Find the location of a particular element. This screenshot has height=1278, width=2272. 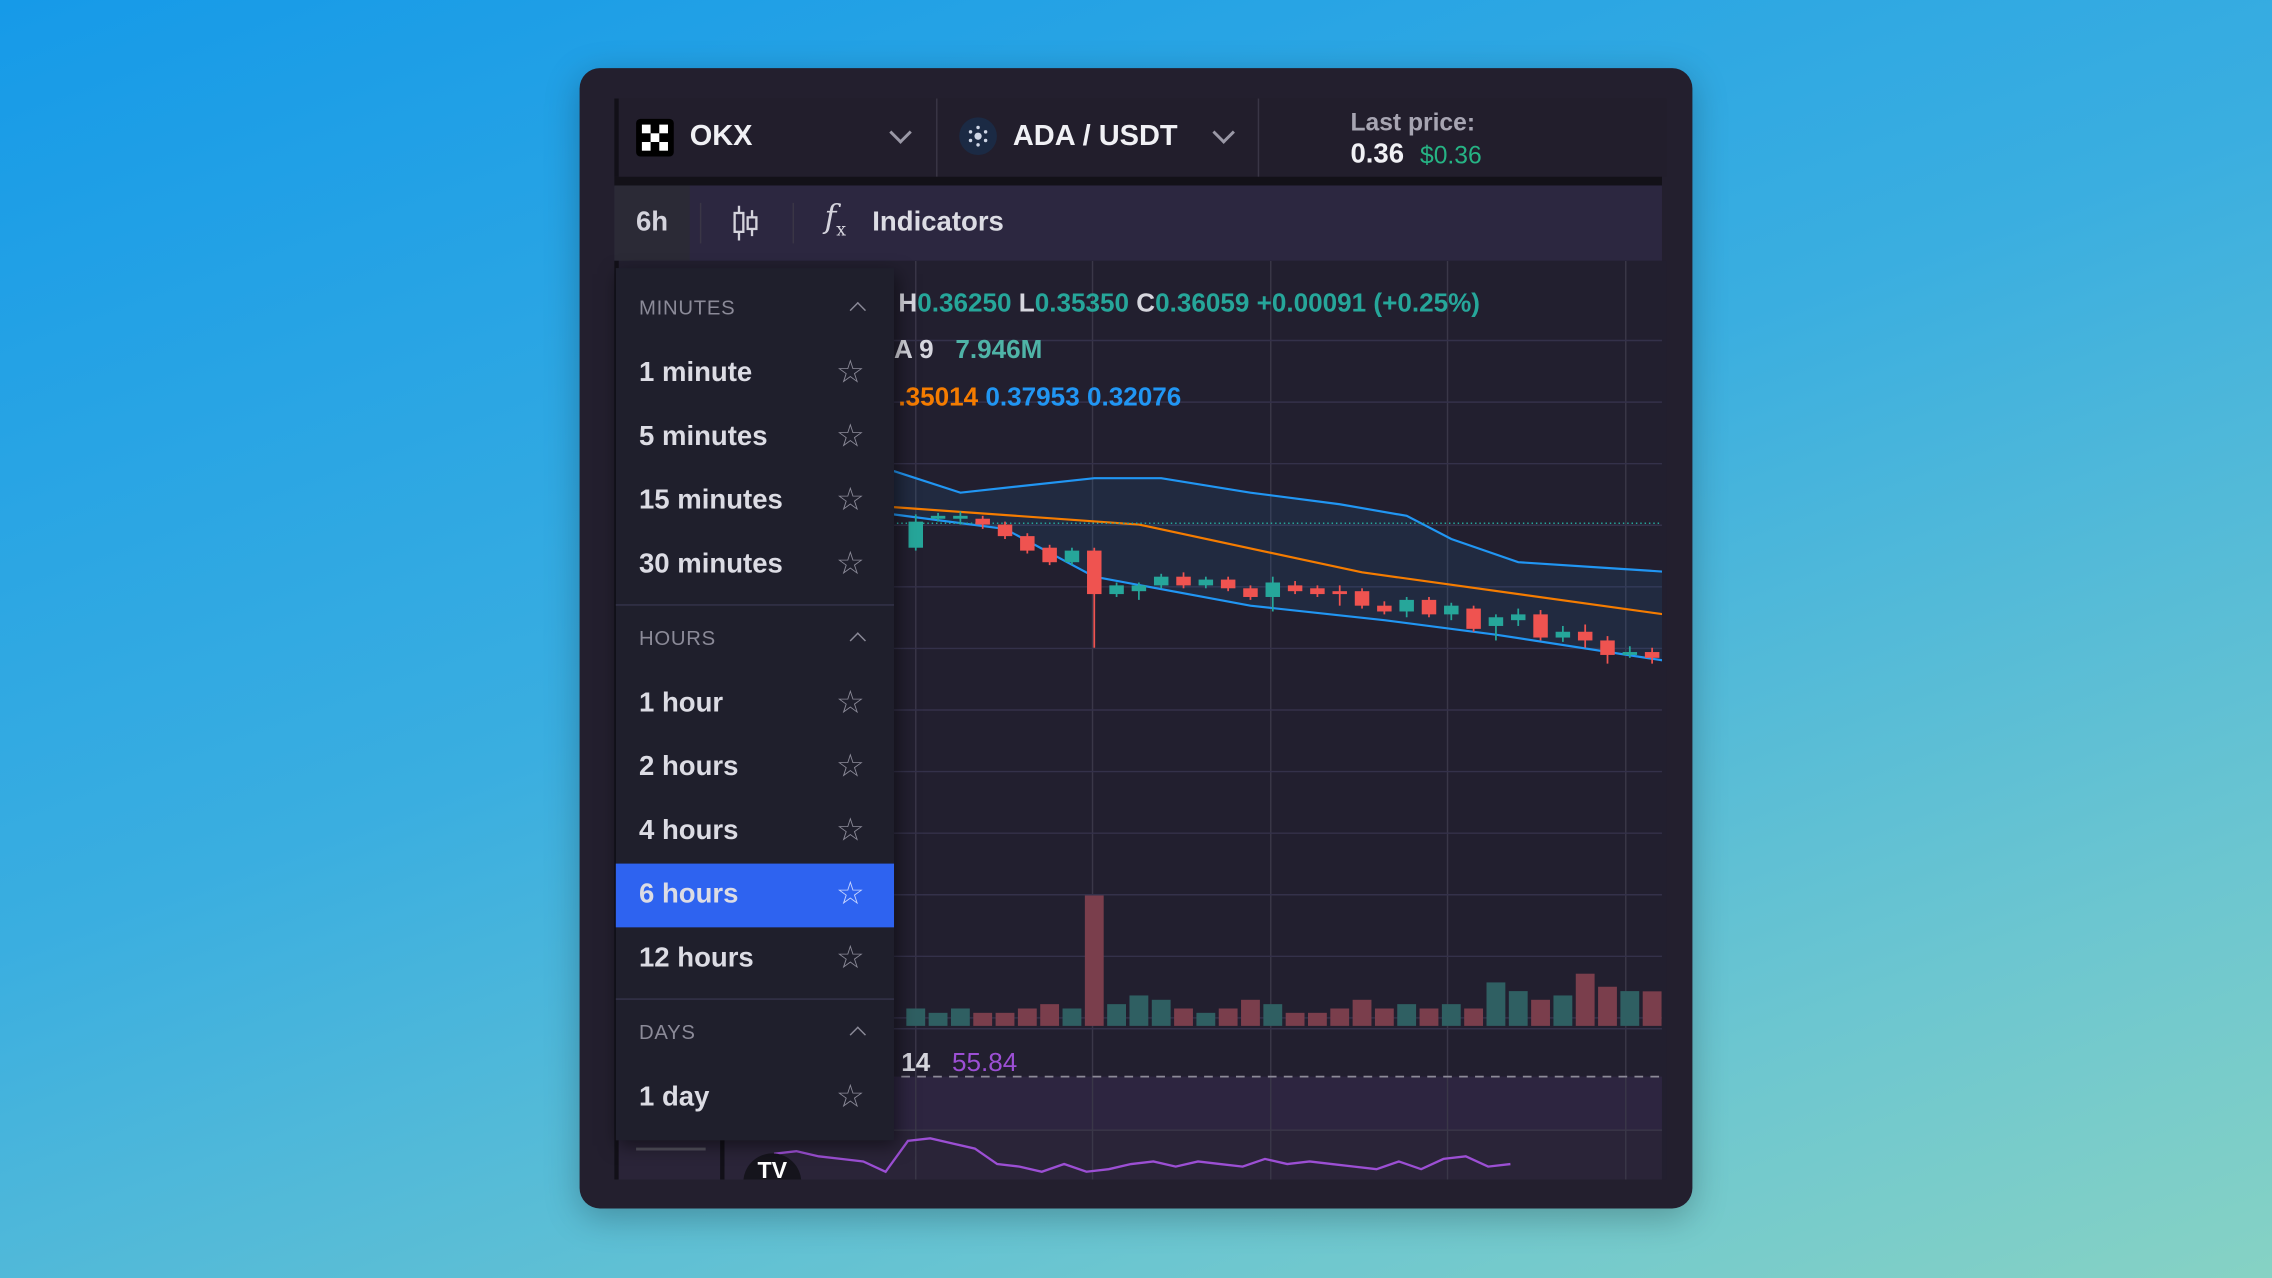

low-label: L is located at coordinates (1026, 303).